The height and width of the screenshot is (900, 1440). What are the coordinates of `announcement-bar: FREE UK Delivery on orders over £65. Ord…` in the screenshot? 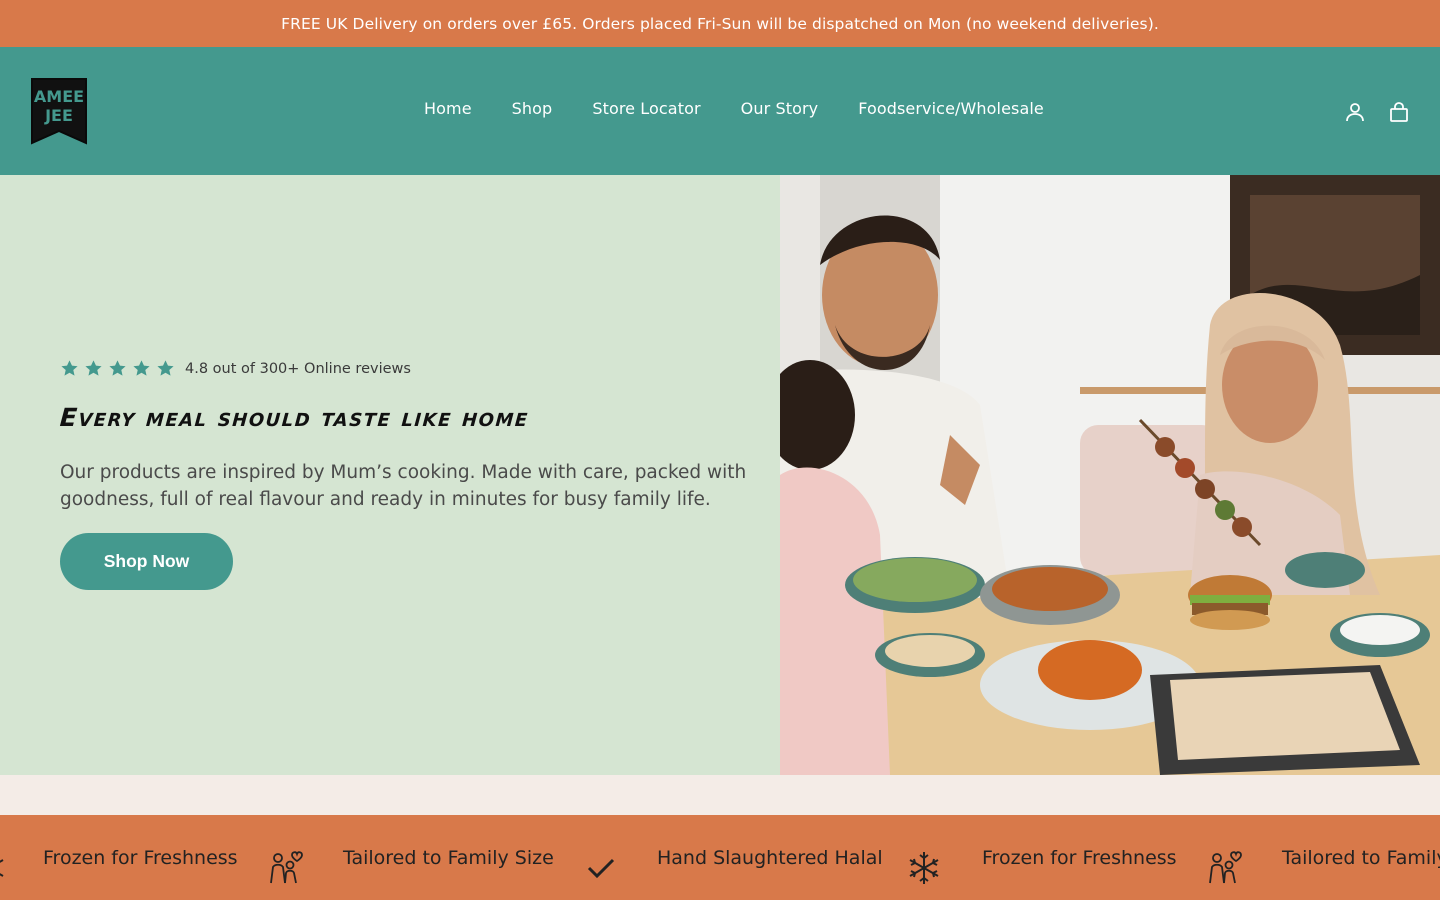 It's located at (720, 23).